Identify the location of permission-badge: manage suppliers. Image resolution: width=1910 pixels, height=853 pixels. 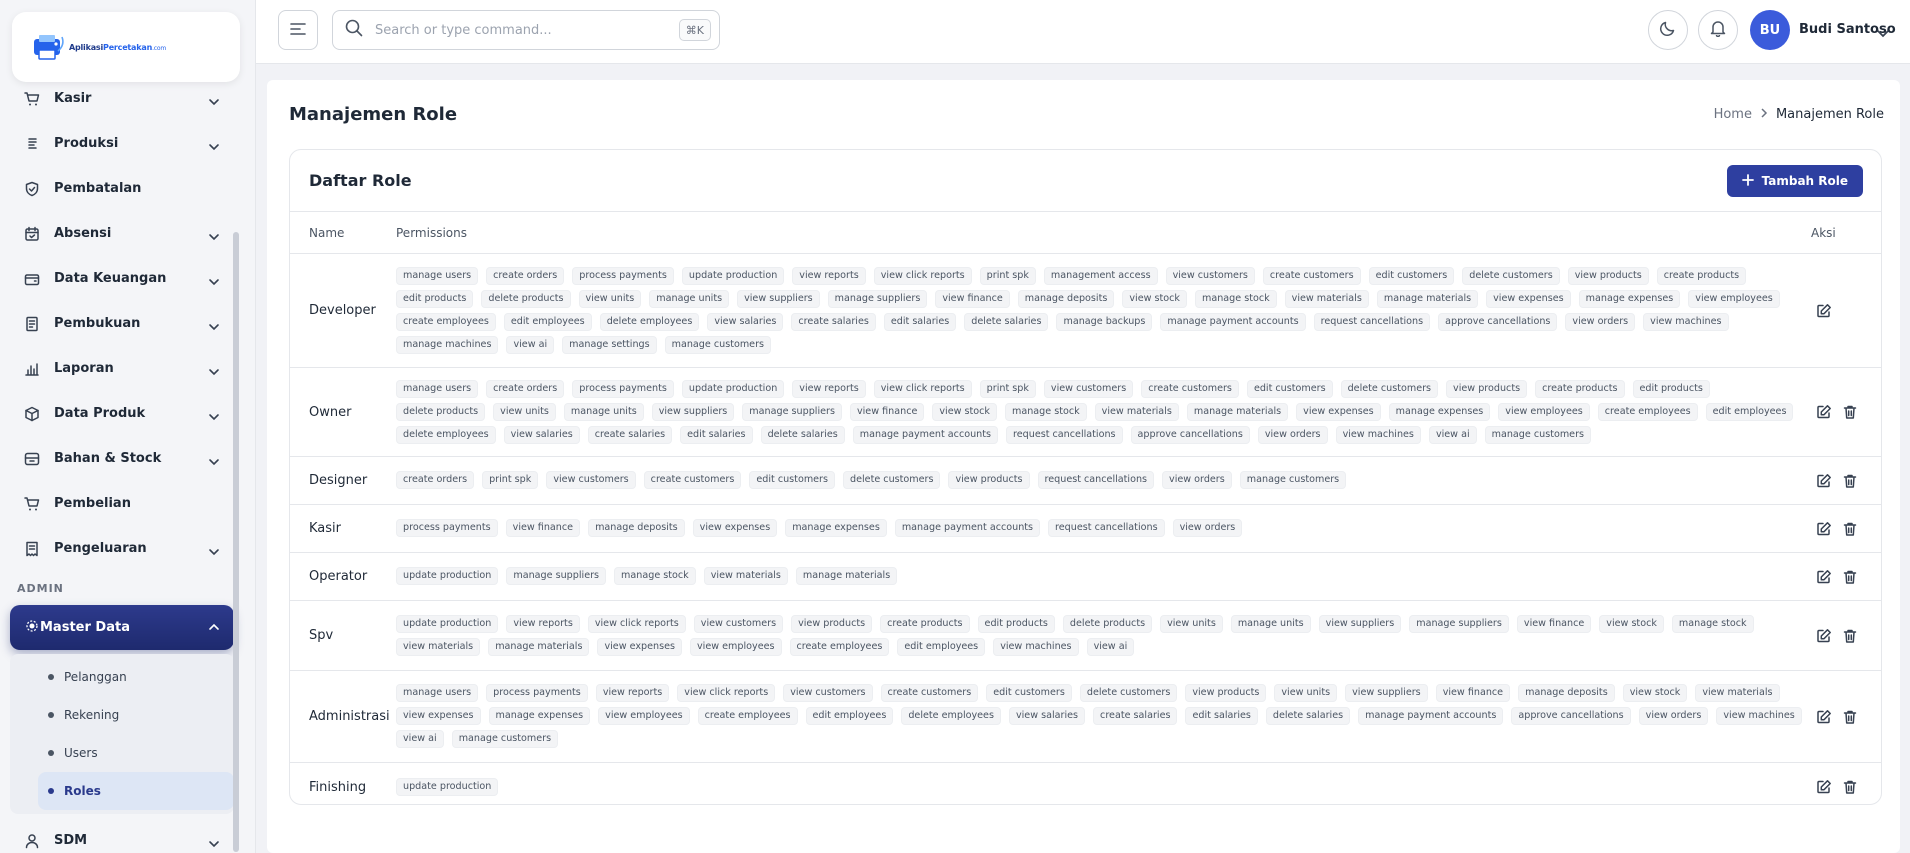
(556, 576).